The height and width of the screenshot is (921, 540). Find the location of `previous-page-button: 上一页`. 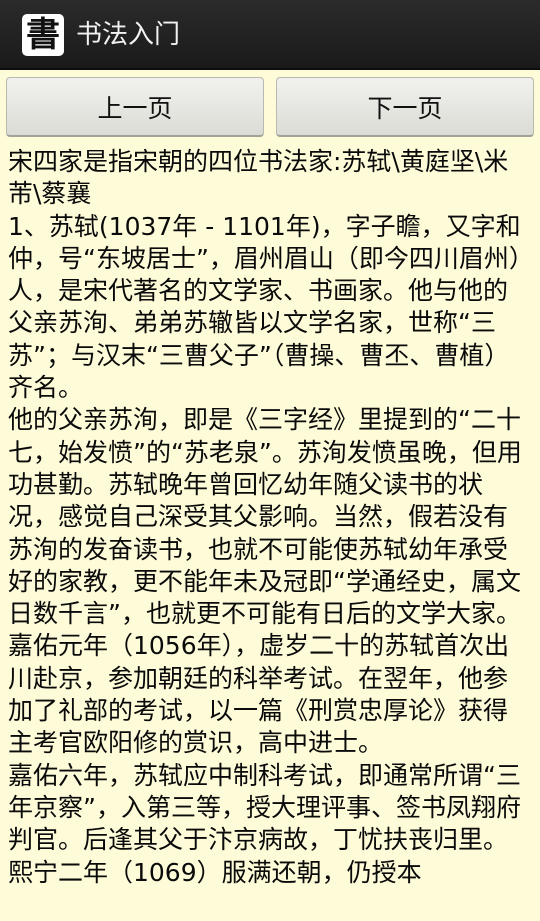

previous-page-button: 上一页 is located at coordinates (135, 107).